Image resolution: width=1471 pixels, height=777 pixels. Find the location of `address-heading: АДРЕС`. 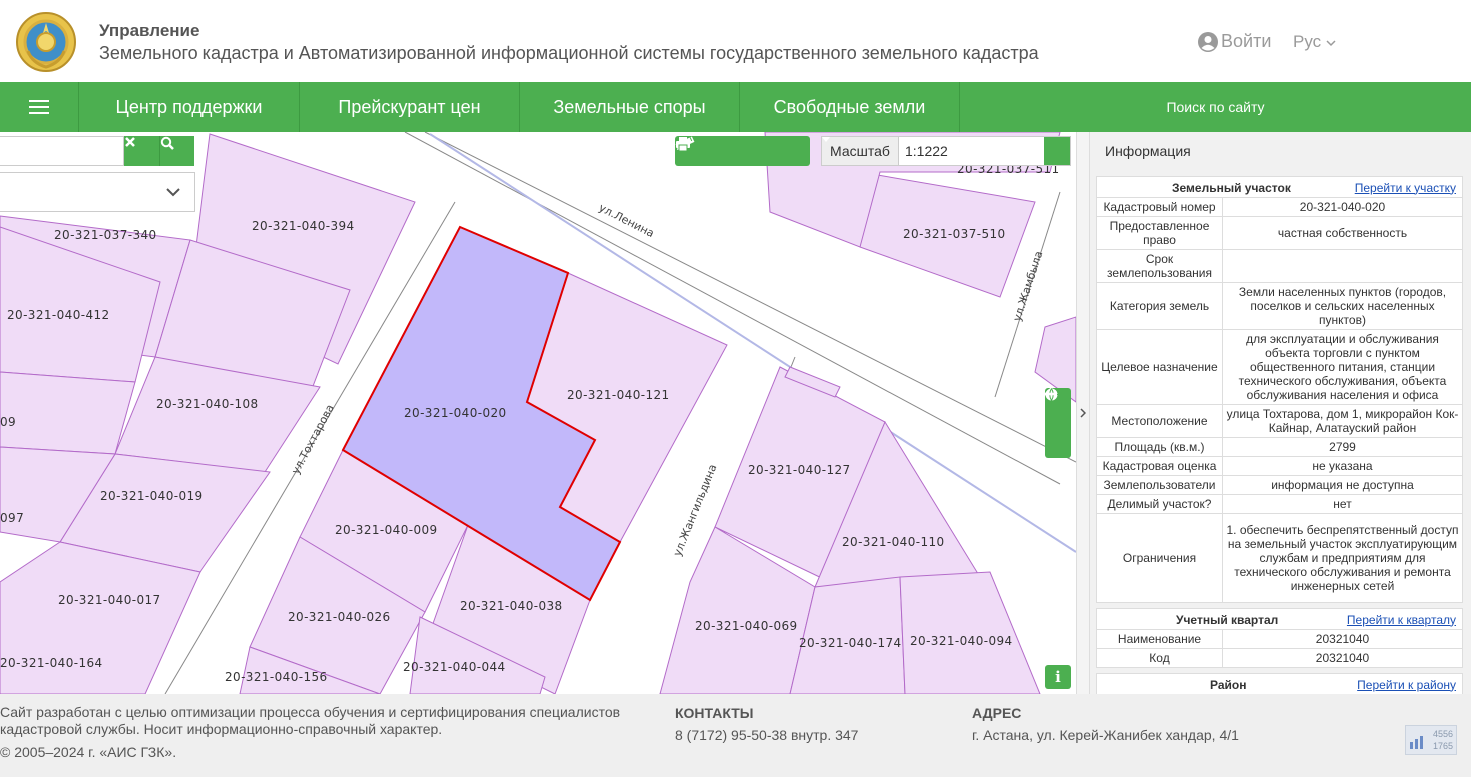

address-heading: АДРЕС is located at coordinates (997, 713).